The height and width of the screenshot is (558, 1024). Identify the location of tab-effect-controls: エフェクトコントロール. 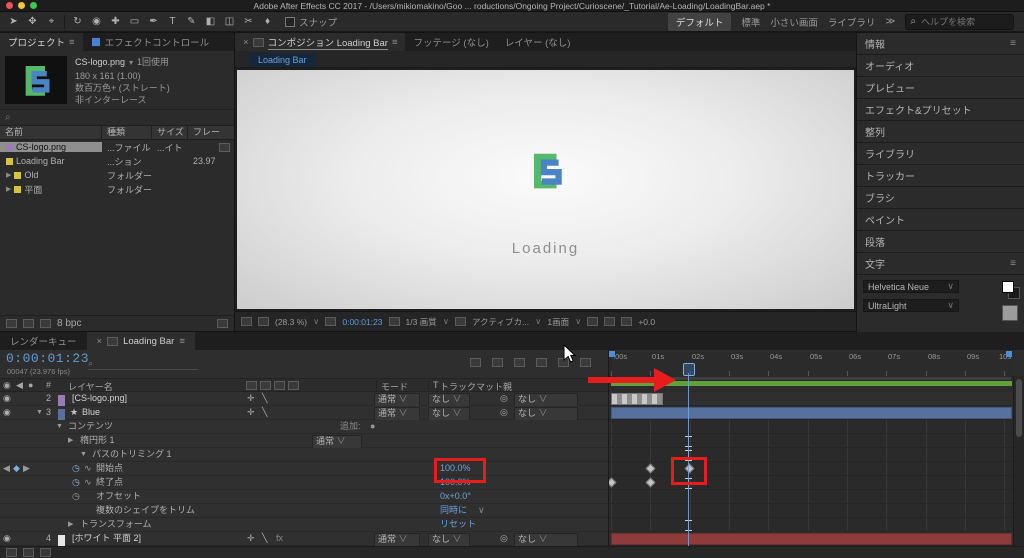
(150, 42).